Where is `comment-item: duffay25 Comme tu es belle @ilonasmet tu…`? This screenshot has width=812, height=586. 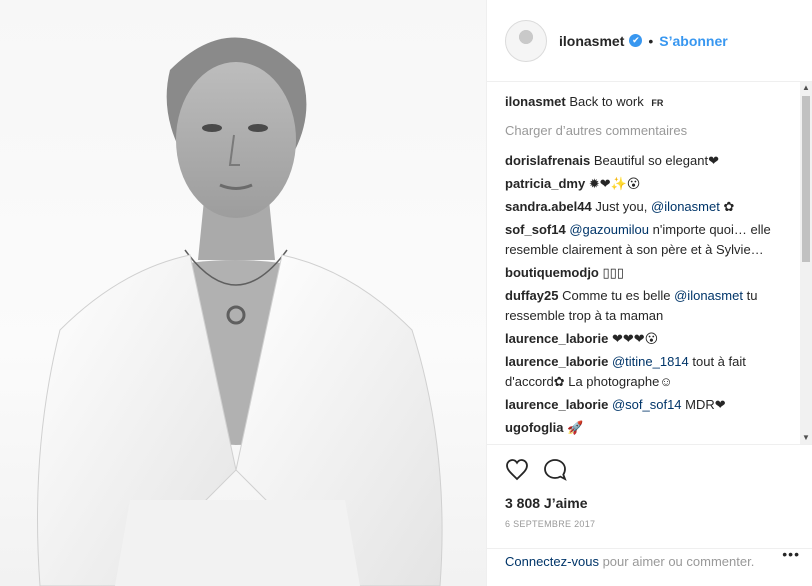
comment-item: duffay25 Comme tu es belle @ilonasmet tu… is located at coordinates (653, 306).